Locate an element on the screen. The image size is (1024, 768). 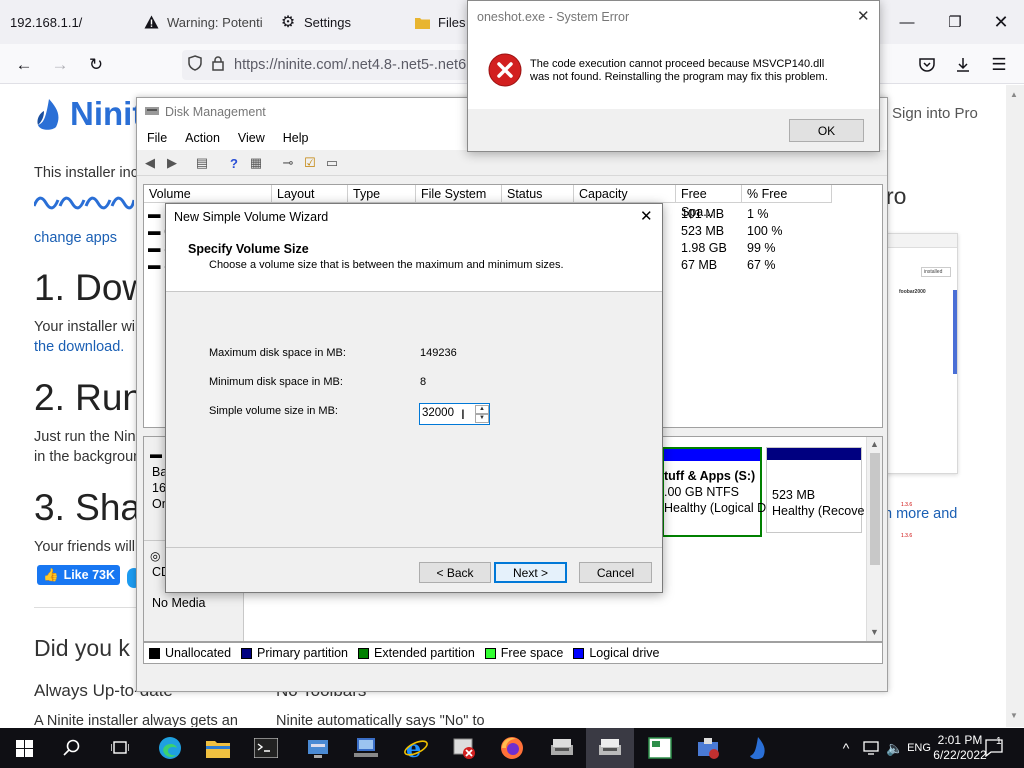
maximize-icon: ❐ is located at coordinates (955, 22).